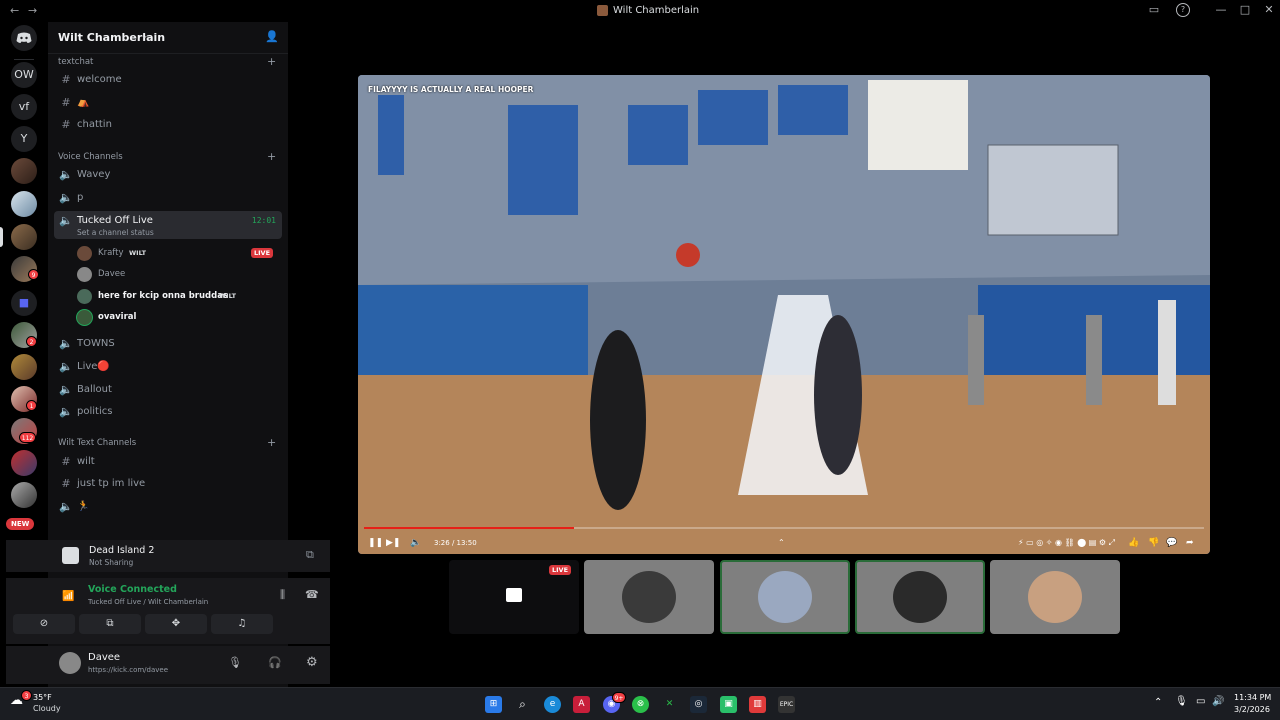 This screenshot has width=1280, height=720. Describe the element at coordinates (1200, 701) in the screenshot. I see `tray-display-icon: ▭` at that location.